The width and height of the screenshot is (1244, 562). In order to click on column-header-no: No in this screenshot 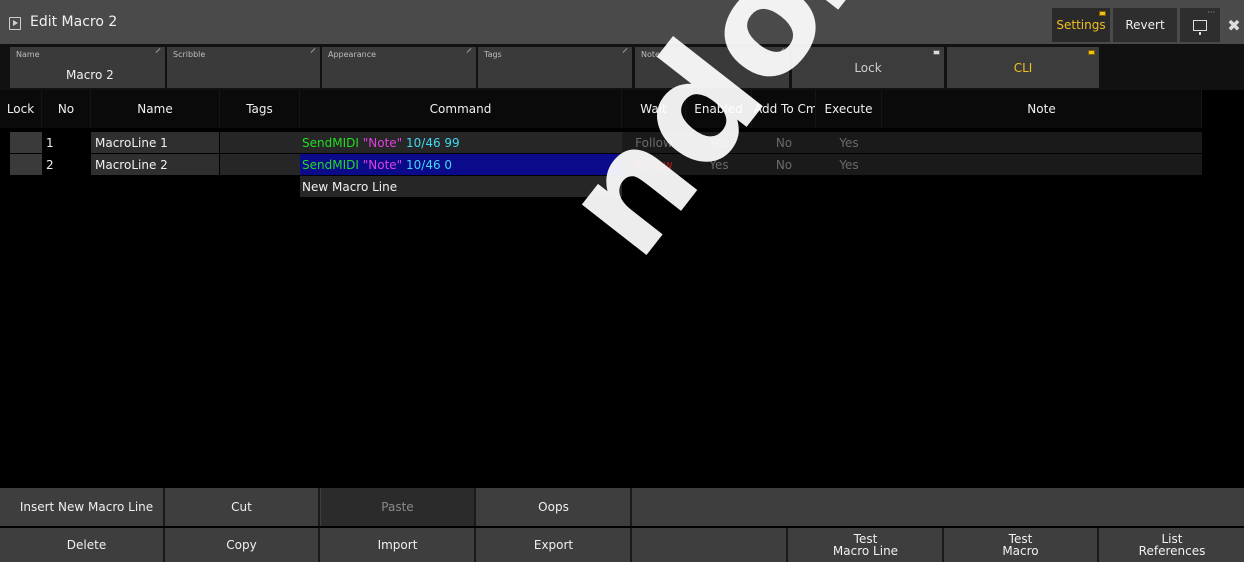, I will do `click(66, 109)`.